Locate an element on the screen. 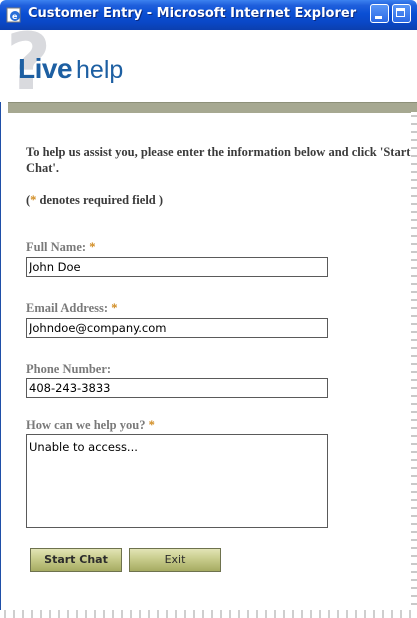 Image resolution: width=417 pixels, height=618 pixels. phone-label: Phone Number: is located at coordinates (69, 369).